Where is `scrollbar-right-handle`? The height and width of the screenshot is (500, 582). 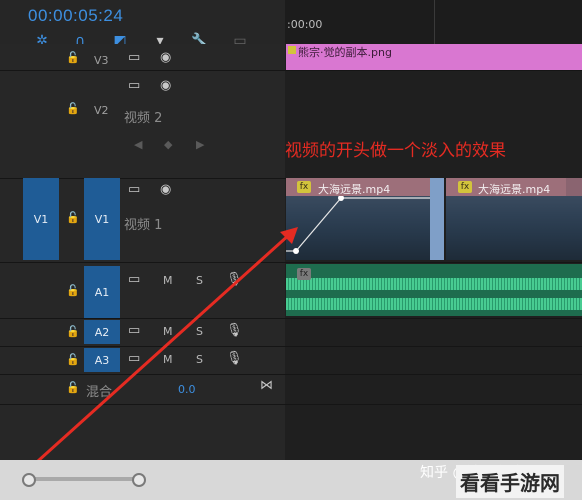
scrollbar-right-handle is located at coordinates (139, 480).